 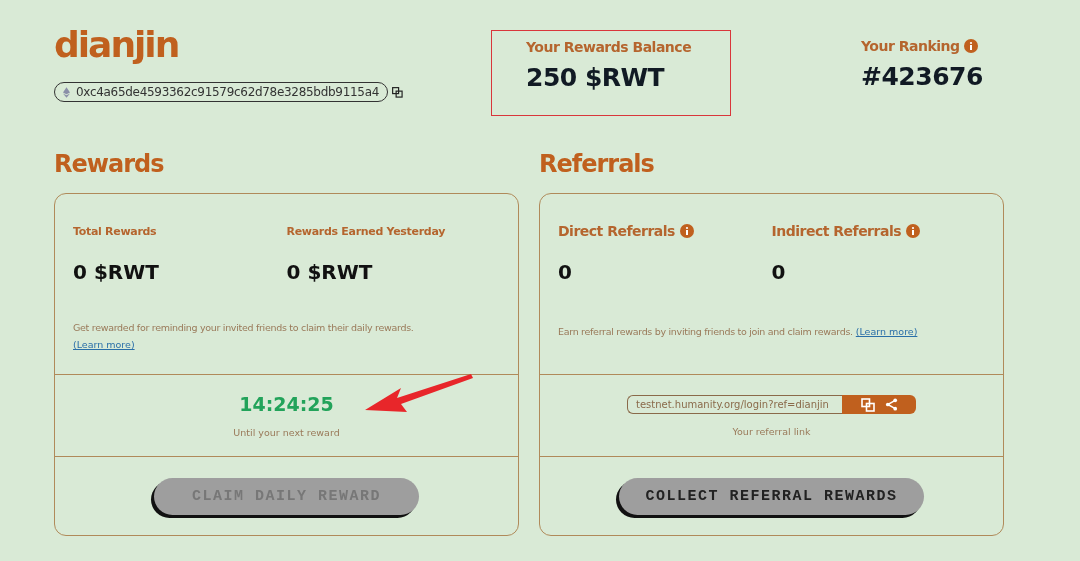 I want to click on stat-label: Direct Referrals, so click(x=616, y=231).